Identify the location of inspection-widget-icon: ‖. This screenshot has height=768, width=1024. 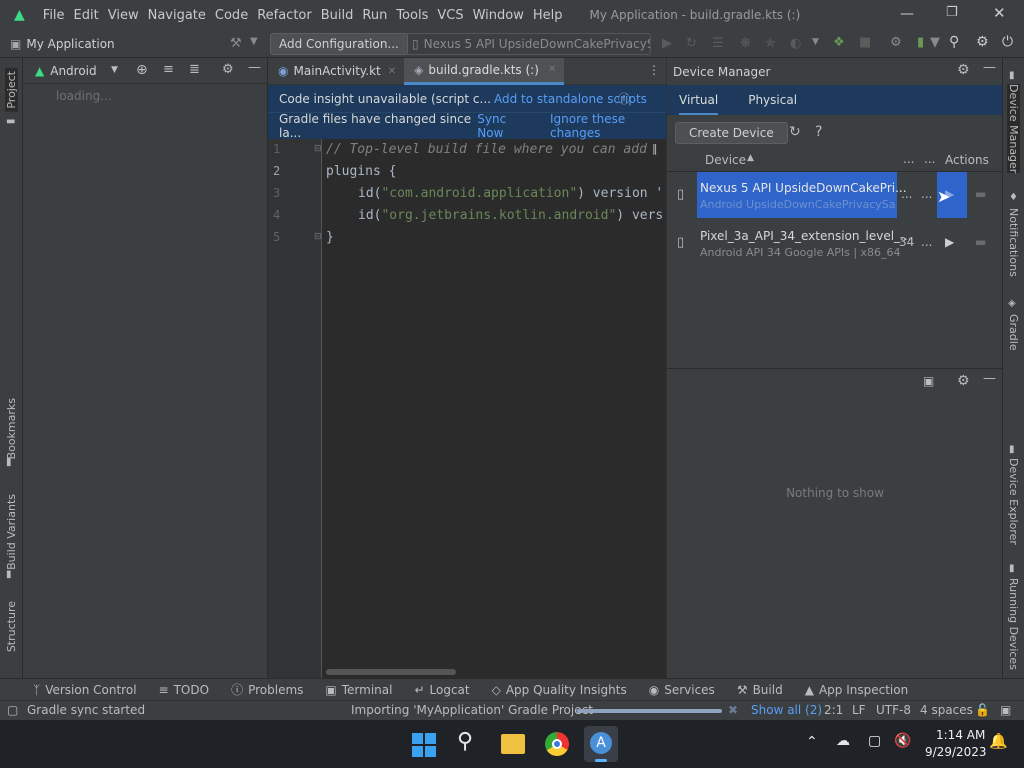
(655, 148).